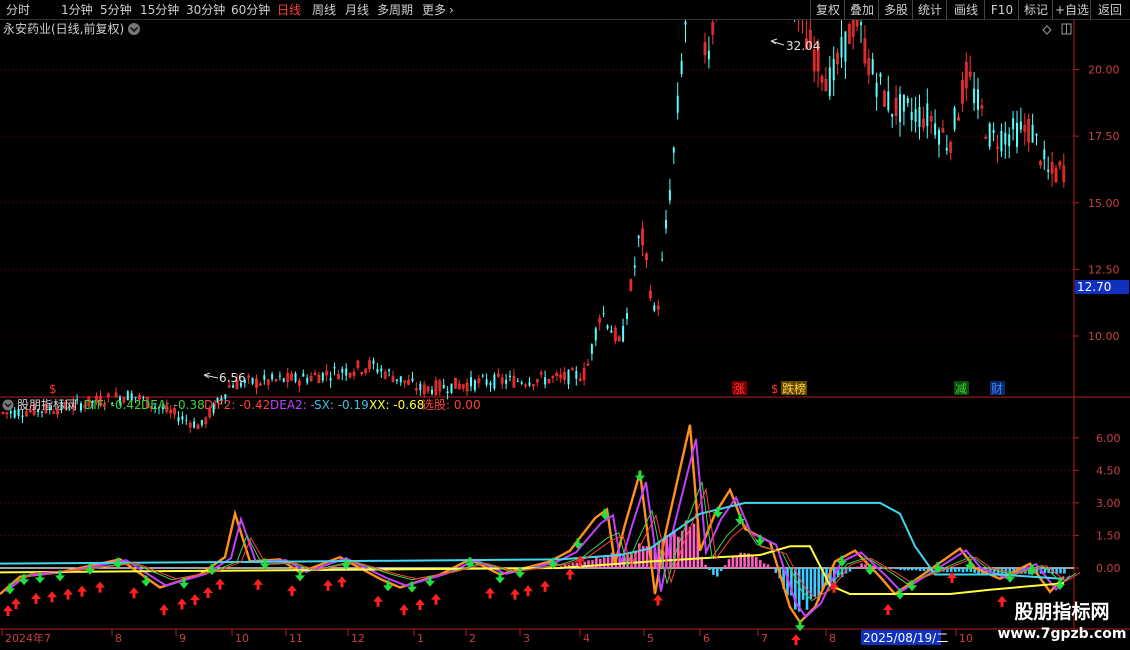 This screenshot has height=650, width=1130. I want to click on date-axis: 2024年7 8 9 10 11 12 1 2 3 4 5 6 7 8 10, so click(487, 637).